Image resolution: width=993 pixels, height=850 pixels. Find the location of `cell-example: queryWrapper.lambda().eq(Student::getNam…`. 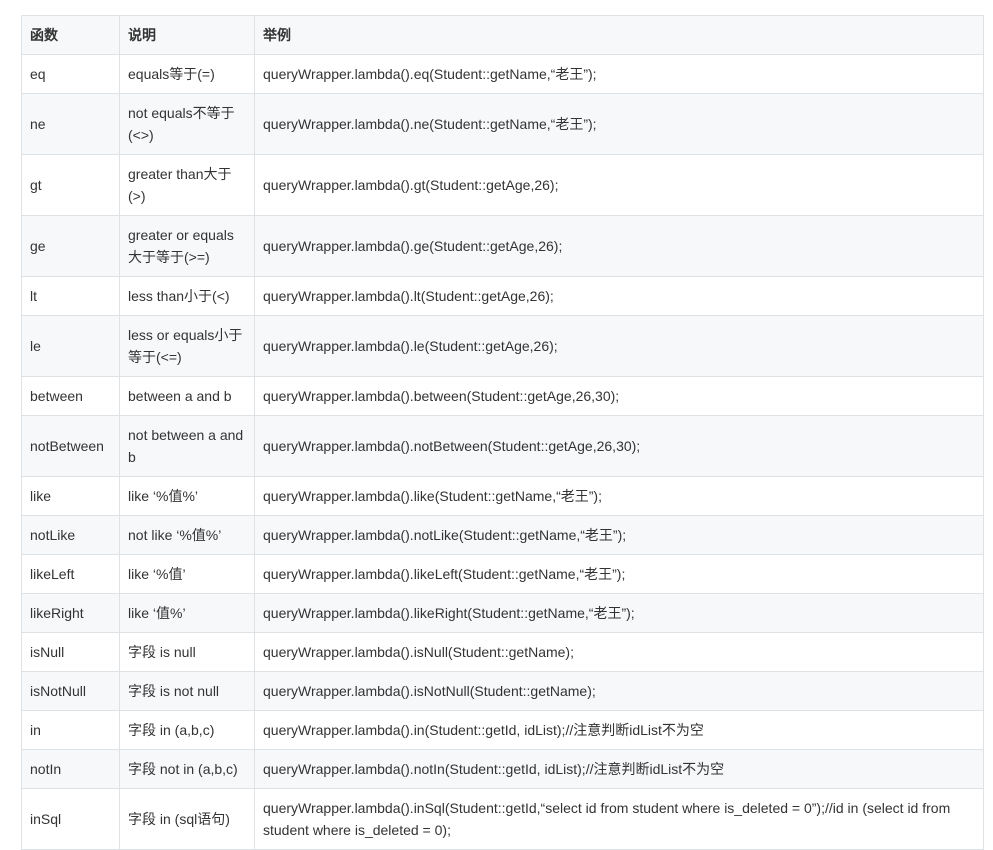

cell-example: queryWrapper.lambda().eq(Student::getNam… is located at coordinates (619, 74).